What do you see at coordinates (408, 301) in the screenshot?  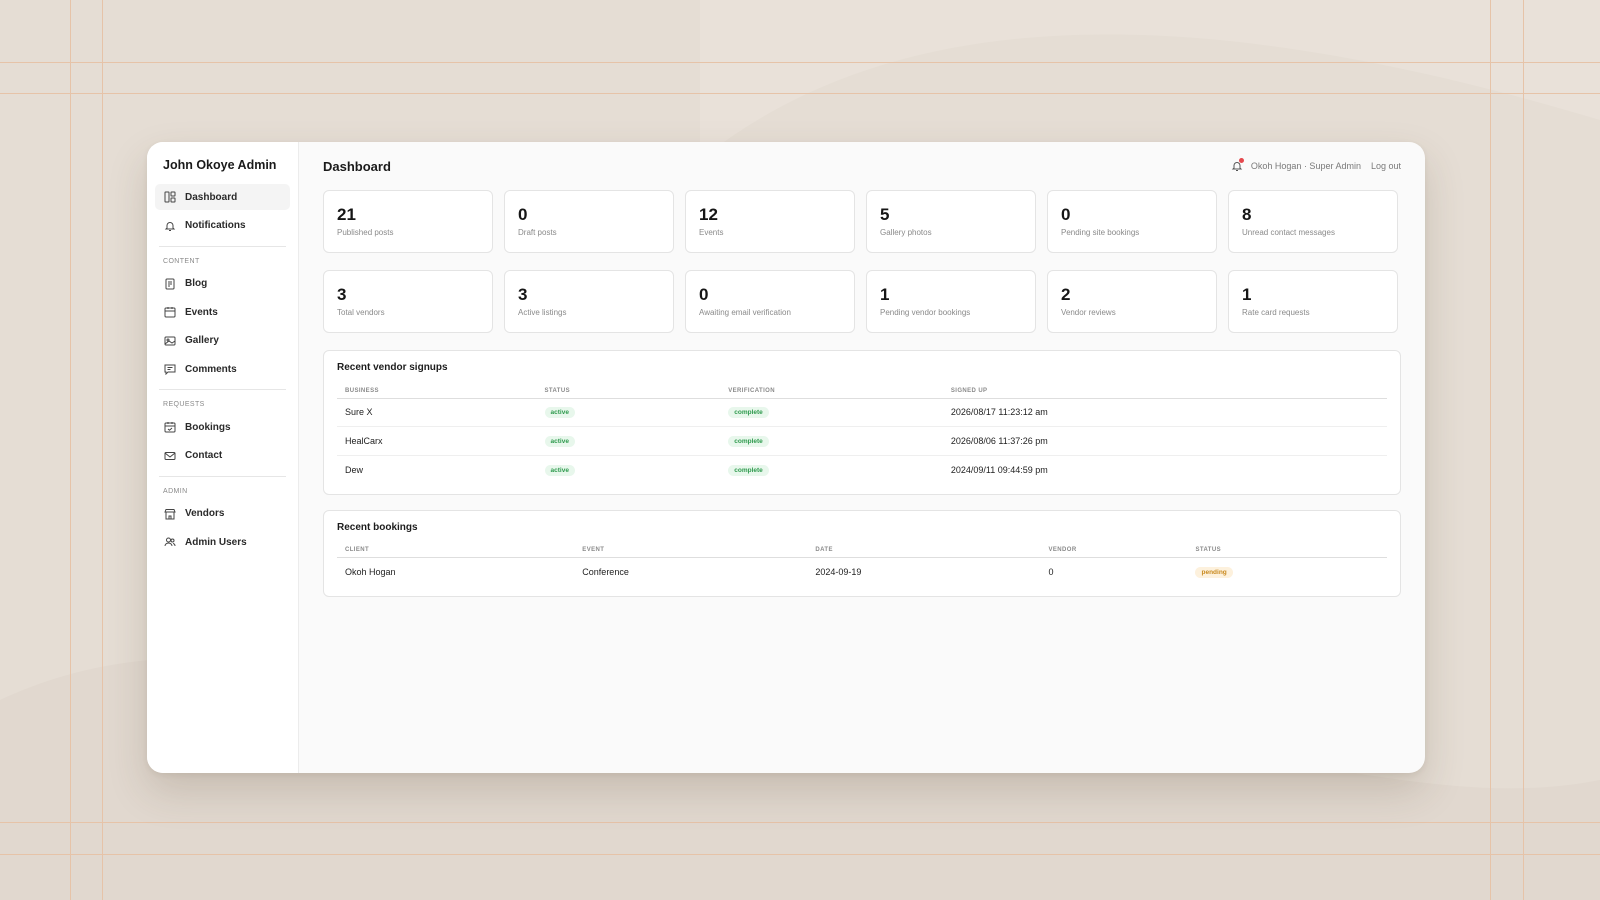 I see `stat-card-total-vendors: 3 Total vendors` at bounding box center [408, 301].